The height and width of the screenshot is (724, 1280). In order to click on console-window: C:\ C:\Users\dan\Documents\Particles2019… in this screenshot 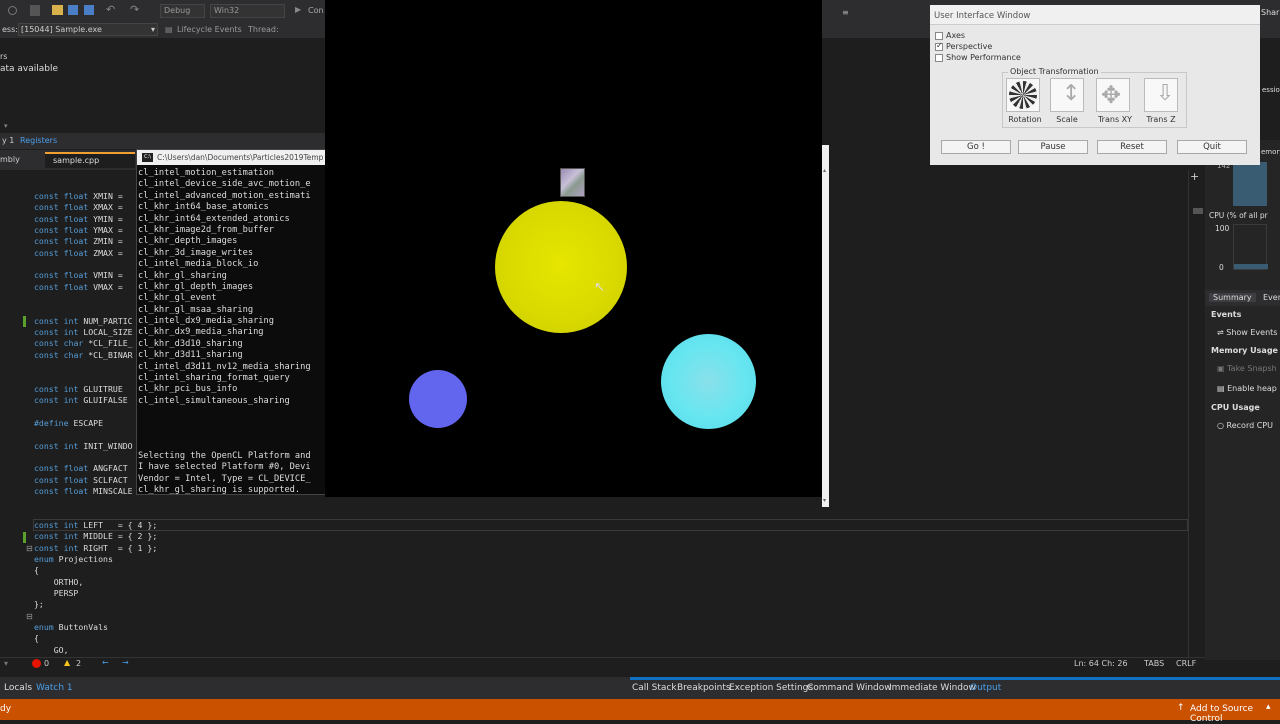, I will do `click(233, 322)`.